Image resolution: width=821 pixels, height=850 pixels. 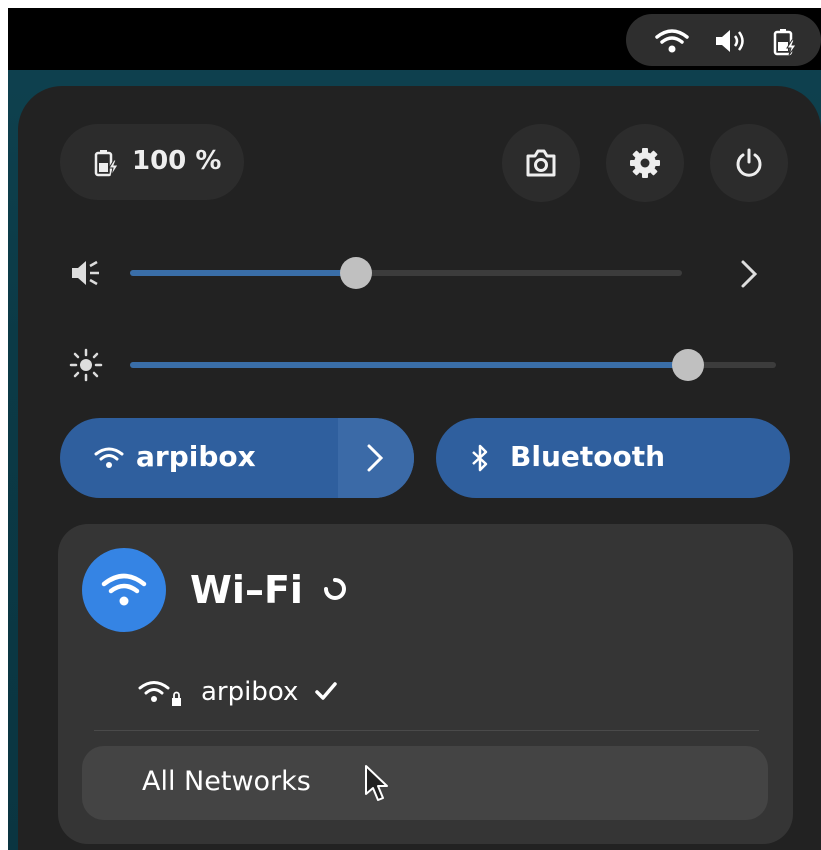 I want to click on bluetooth-toggle: Bluetooth, so click(x=613, y=458).